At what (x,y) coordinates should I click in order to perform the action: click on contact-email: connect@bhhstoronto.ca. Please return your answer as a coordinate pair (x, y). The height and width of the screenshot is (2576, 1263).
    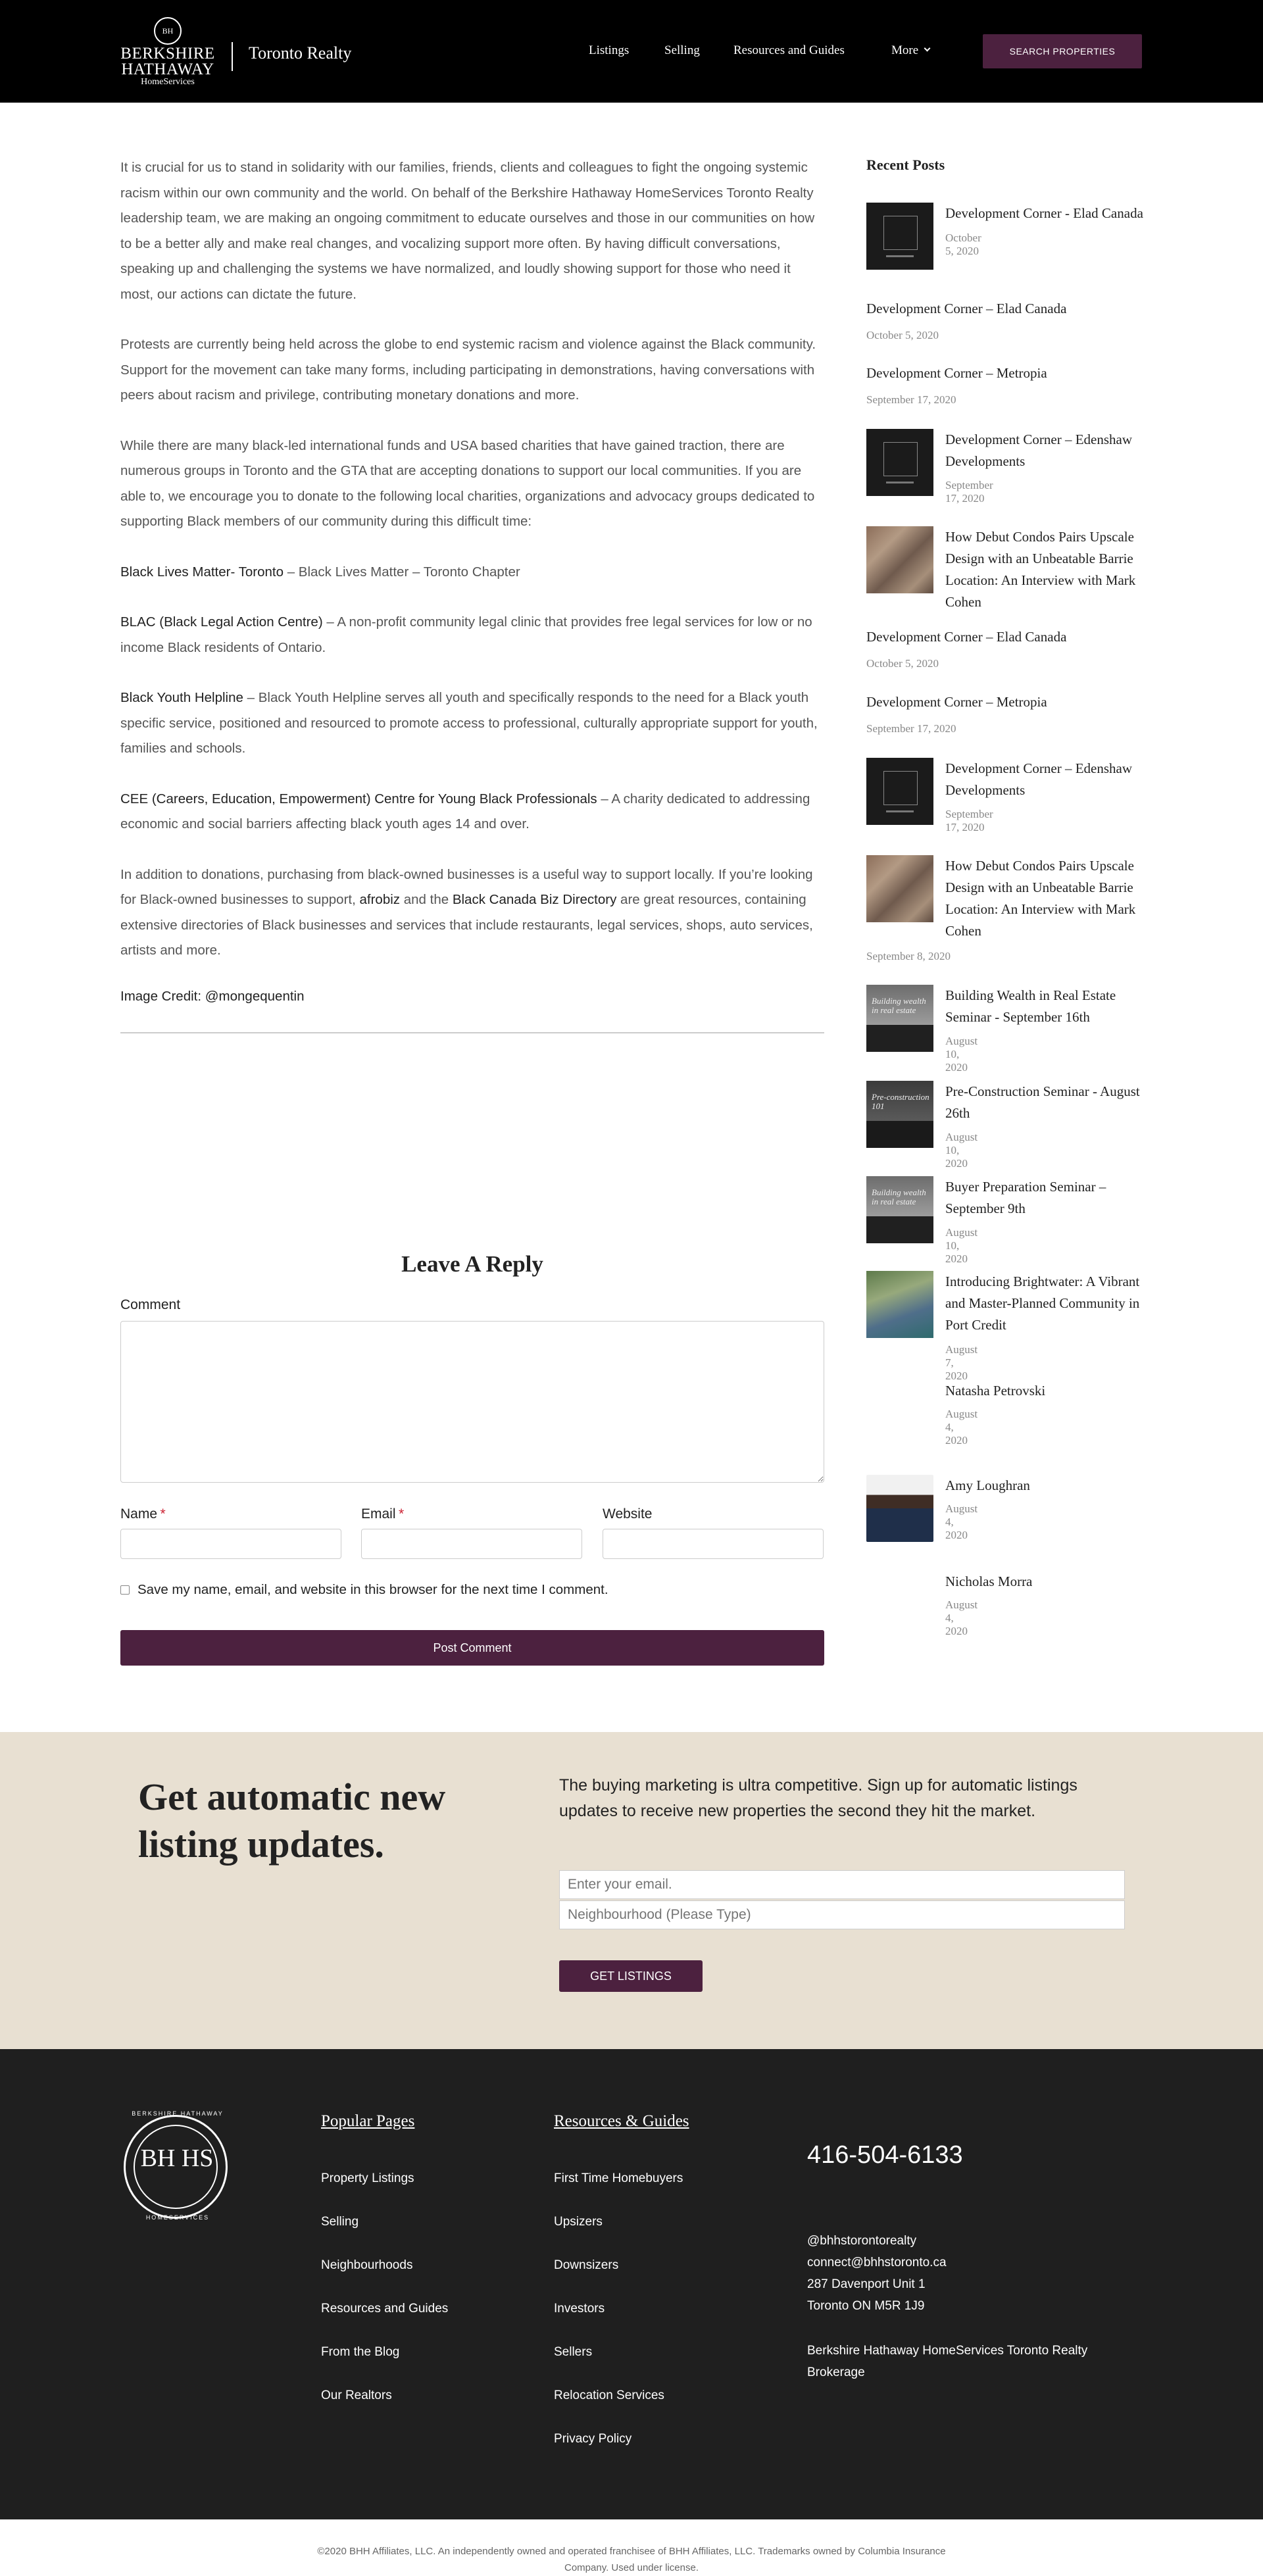
    Looking at the image, I should click on (877, 2262).